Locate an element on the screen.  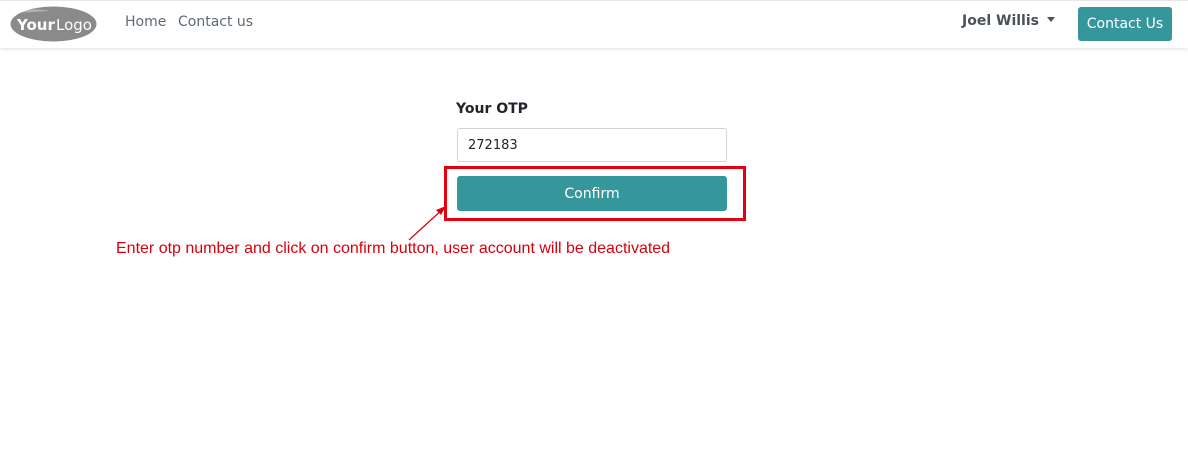
otp-input is located at coordinates (592, 145).